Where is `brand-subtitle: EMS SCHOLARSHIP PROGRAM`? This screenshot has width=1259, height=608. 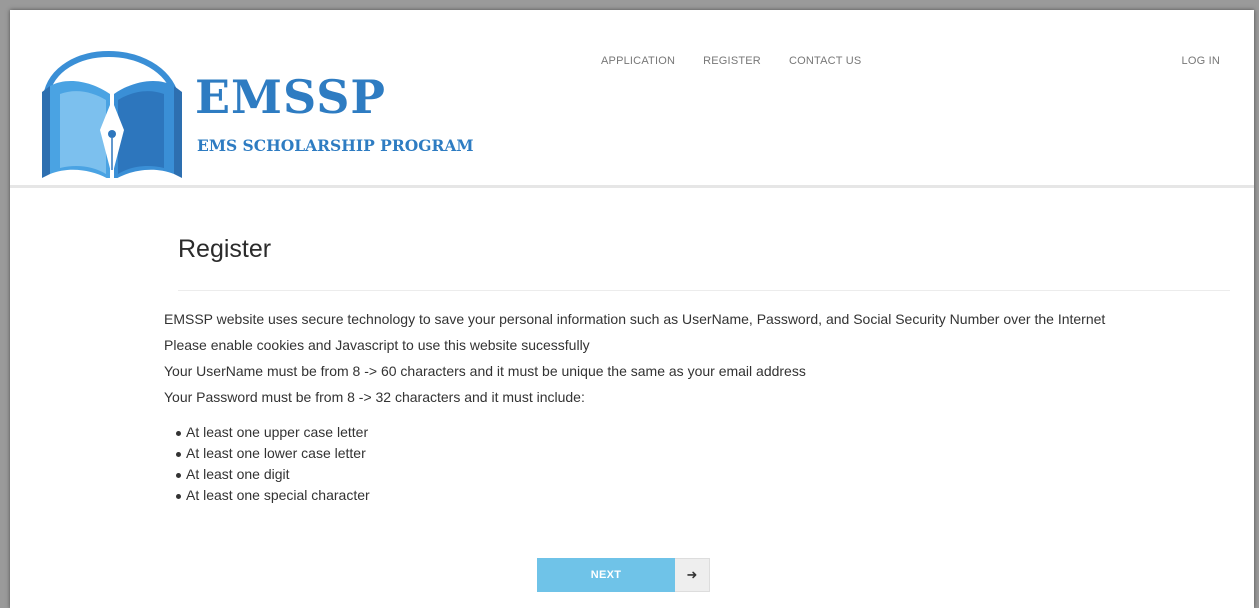
brand-subtitle: EMS SCHOLARSHIP PROGRAM is located at coordinates (335, 145).